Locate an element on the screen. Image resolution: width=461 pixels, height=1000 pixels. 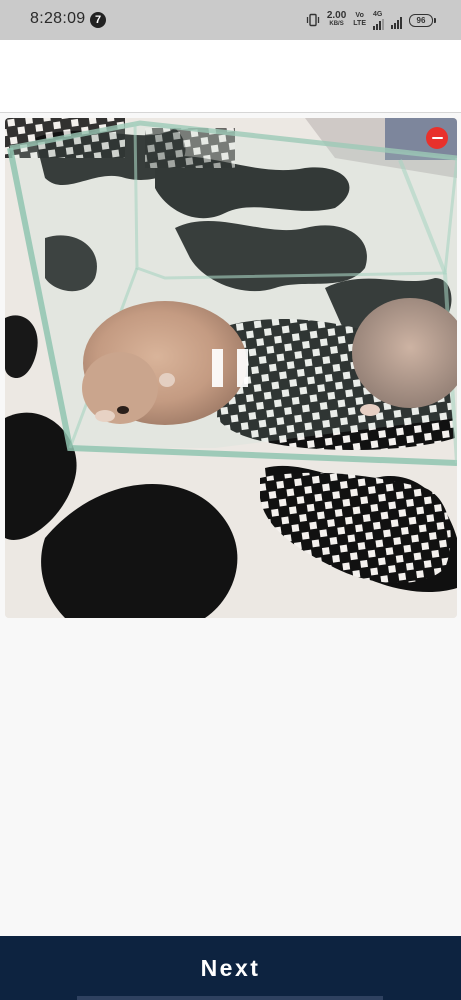
signal-4g: 4G is located at coordinates (378, 20).